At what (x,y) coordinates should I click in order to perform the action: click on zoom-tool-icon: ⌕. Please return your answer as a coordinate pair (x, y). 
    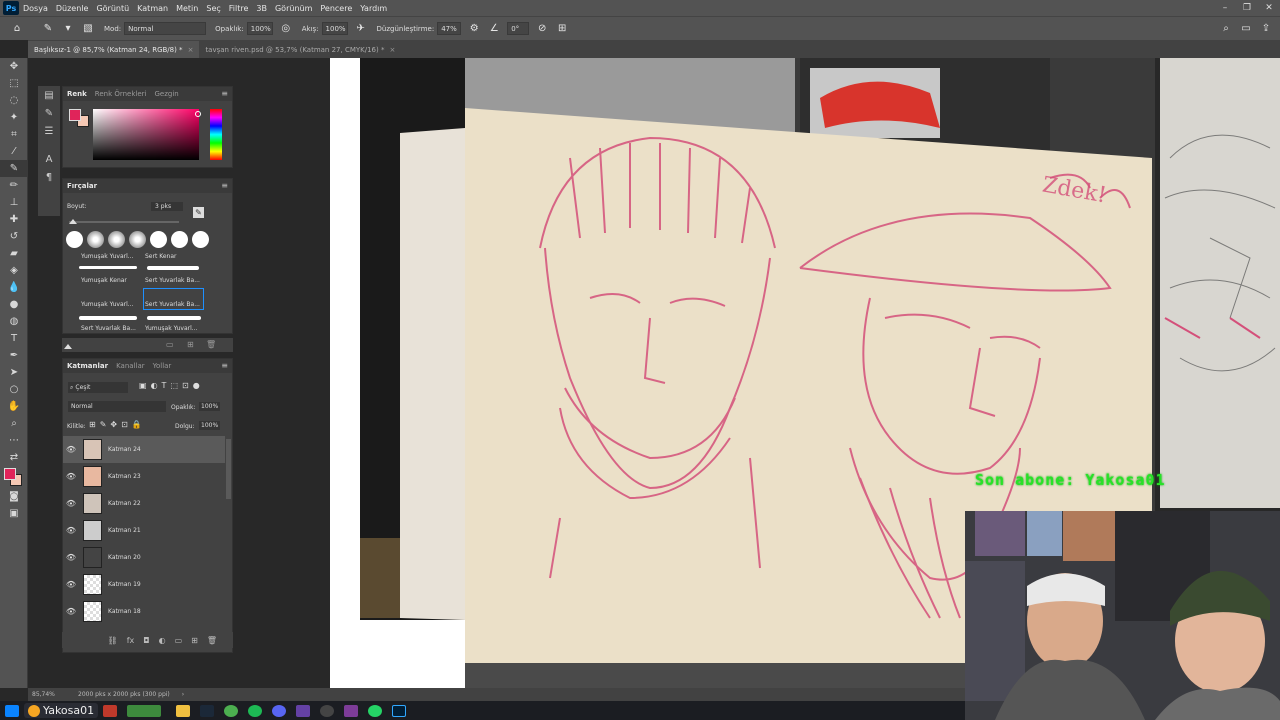
    Looking at the image, I should click on (14, 423).